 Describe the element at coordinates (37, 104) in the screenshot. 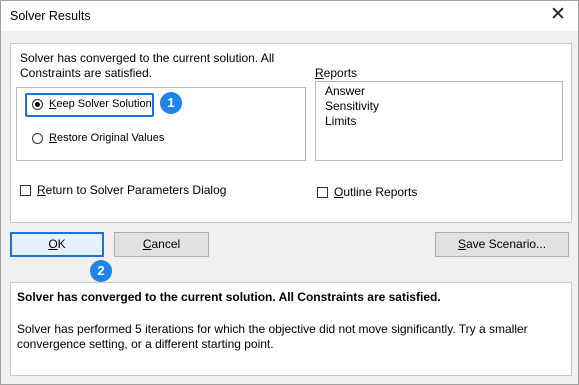

I see `radio-selected-icon` at that location.